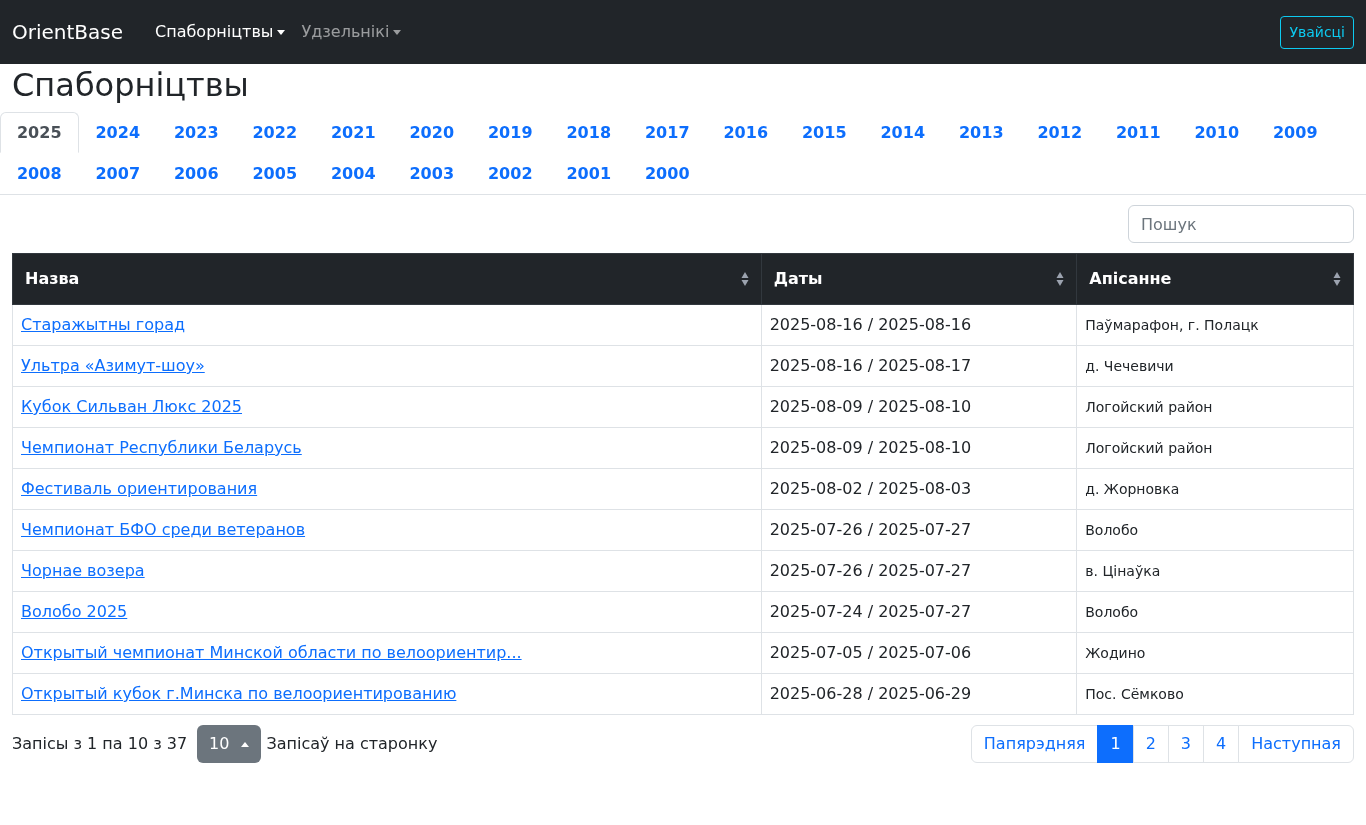  Describe the element at coordinates (1221, 744) in the screenshot. I see `page-link: 4` at that location.